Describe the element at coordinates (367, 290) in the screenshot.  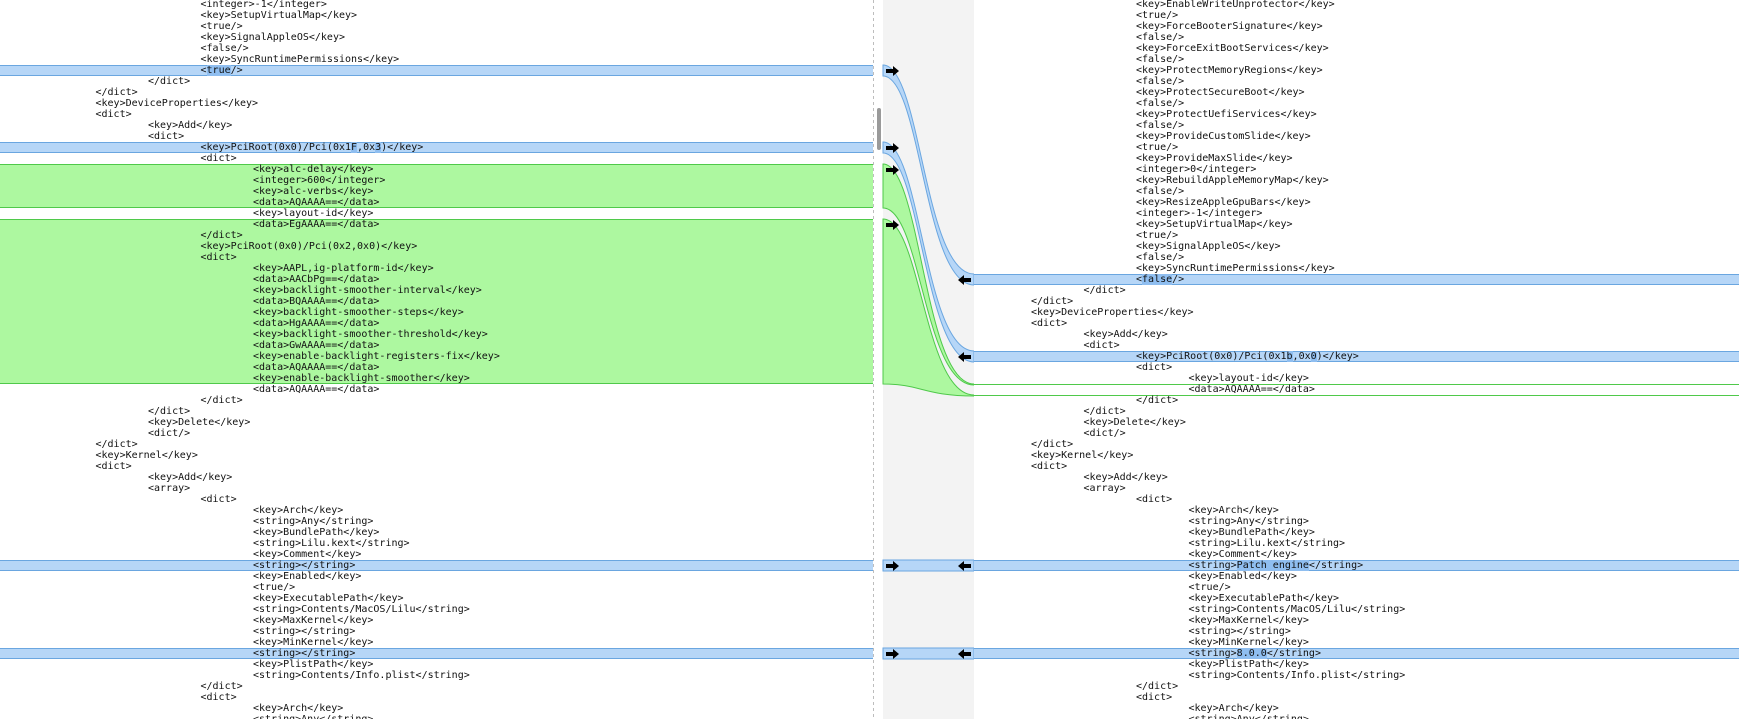
I see `code-line: <key>backlight-smoother-interval</key>` at that location.